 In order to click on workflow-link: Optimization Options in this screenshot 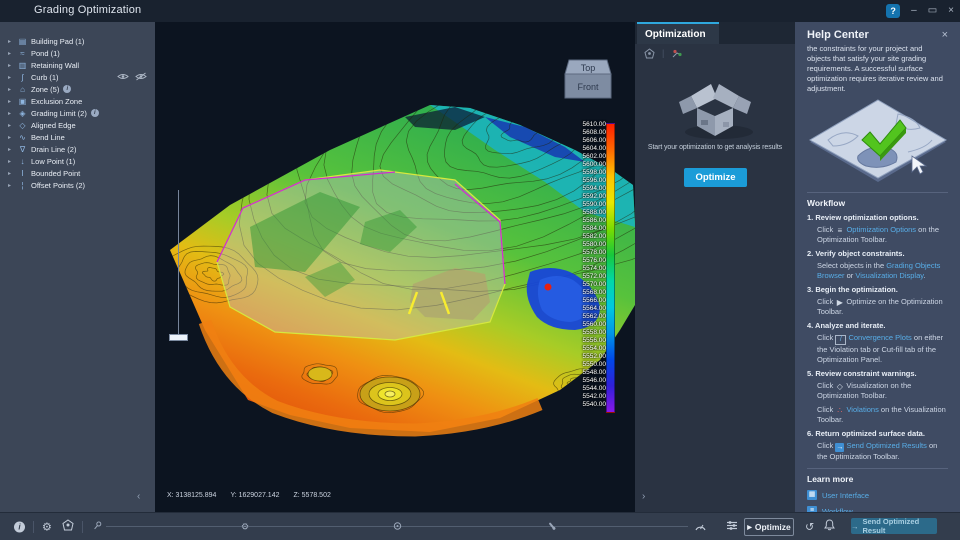, I will do `click(881, 229)`.